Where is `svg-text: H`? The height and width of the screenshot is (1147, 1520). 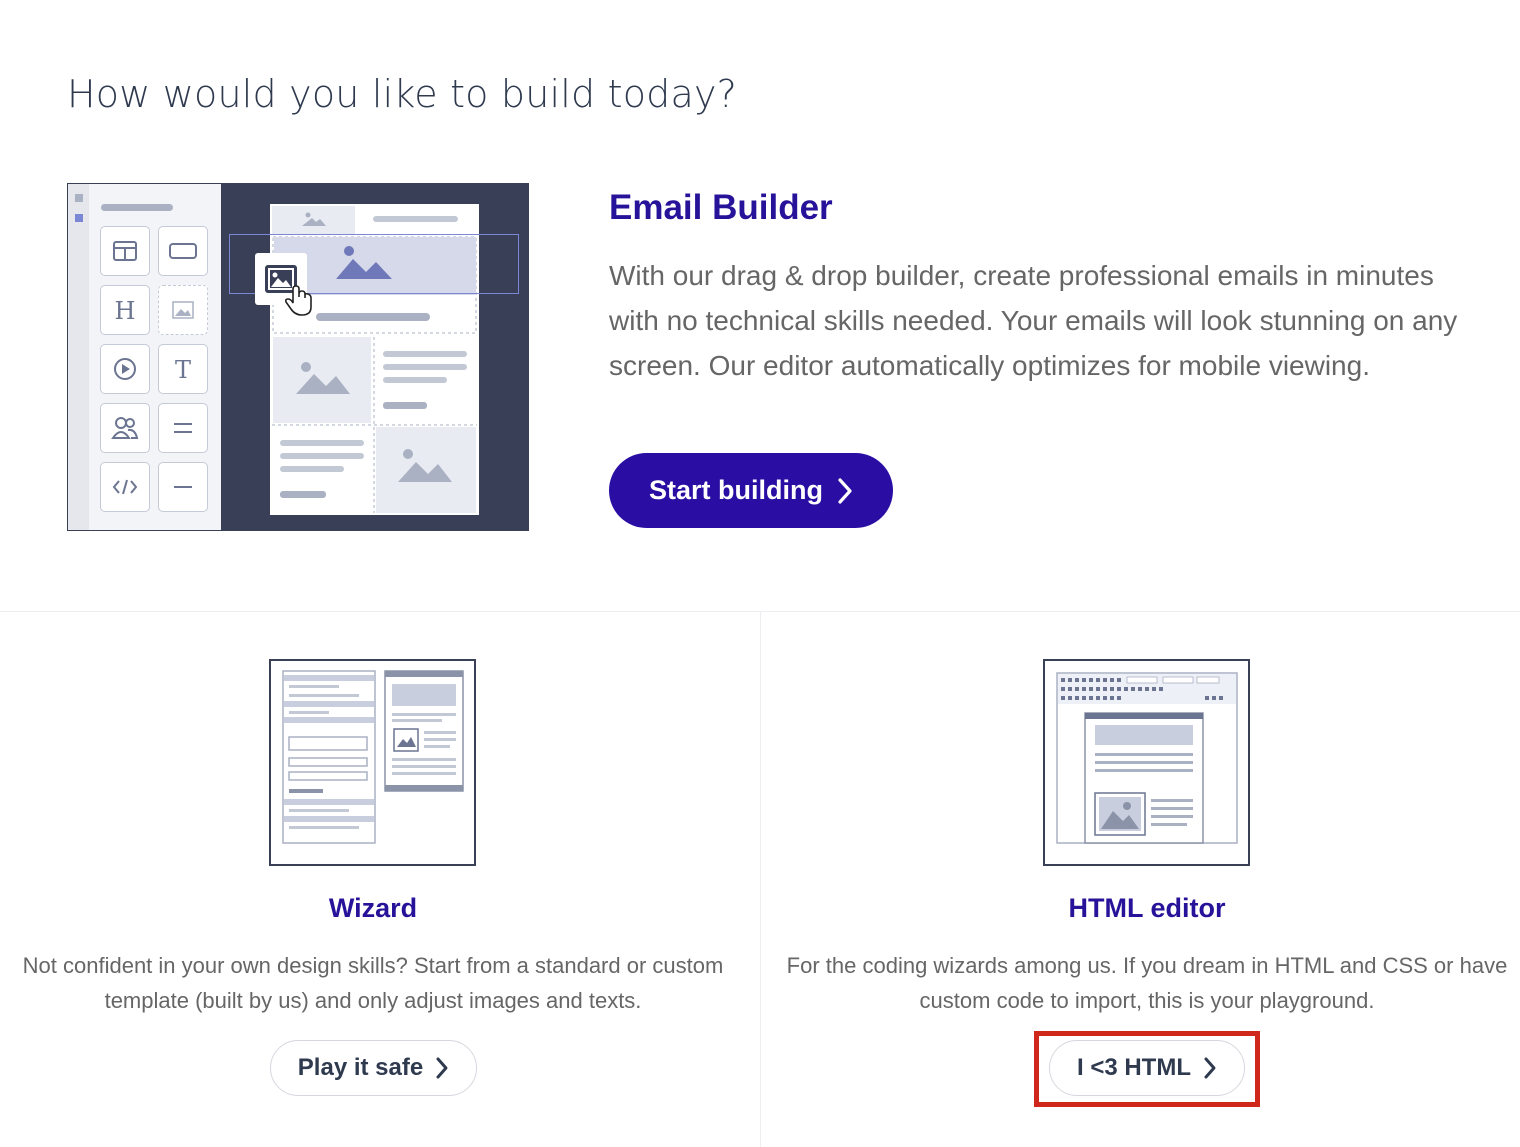 svg-text: H is located at coordinates (125, 310).